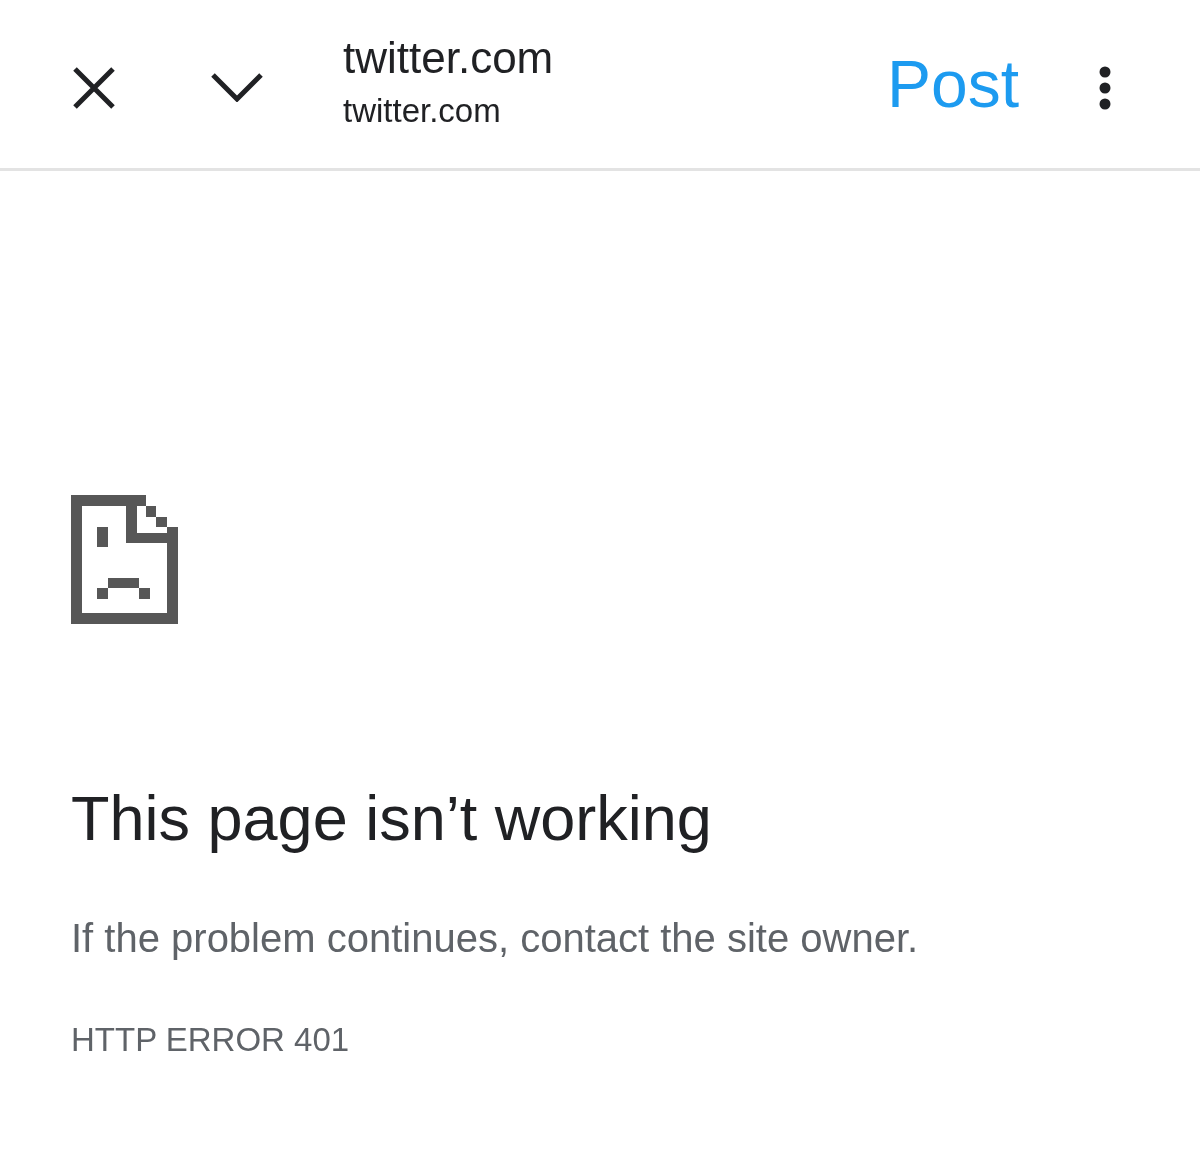  What do you see at coordinates (237, 87) in the screenshot?
I see `chevron-down-icon` at bounding box center [237, 87].